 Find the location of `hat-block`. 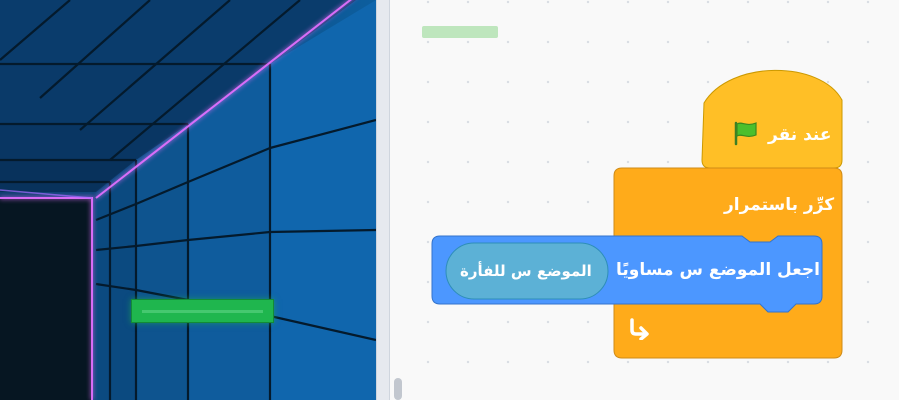

hat-block is located at coordinates (772, 122).